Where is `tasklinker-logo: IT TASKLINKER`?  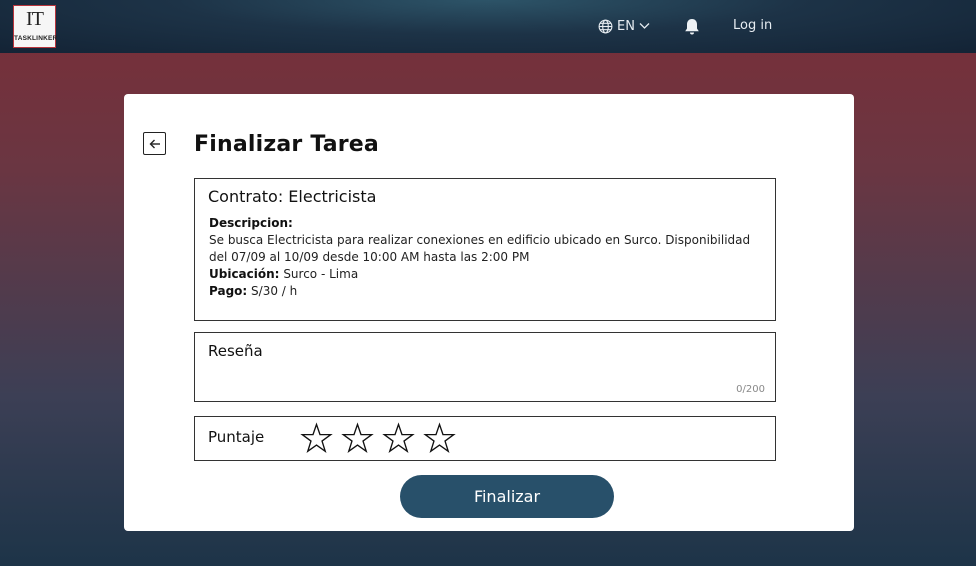
tasklinker-logo: IT TASKLINKER is located at coordinates (35, 26).